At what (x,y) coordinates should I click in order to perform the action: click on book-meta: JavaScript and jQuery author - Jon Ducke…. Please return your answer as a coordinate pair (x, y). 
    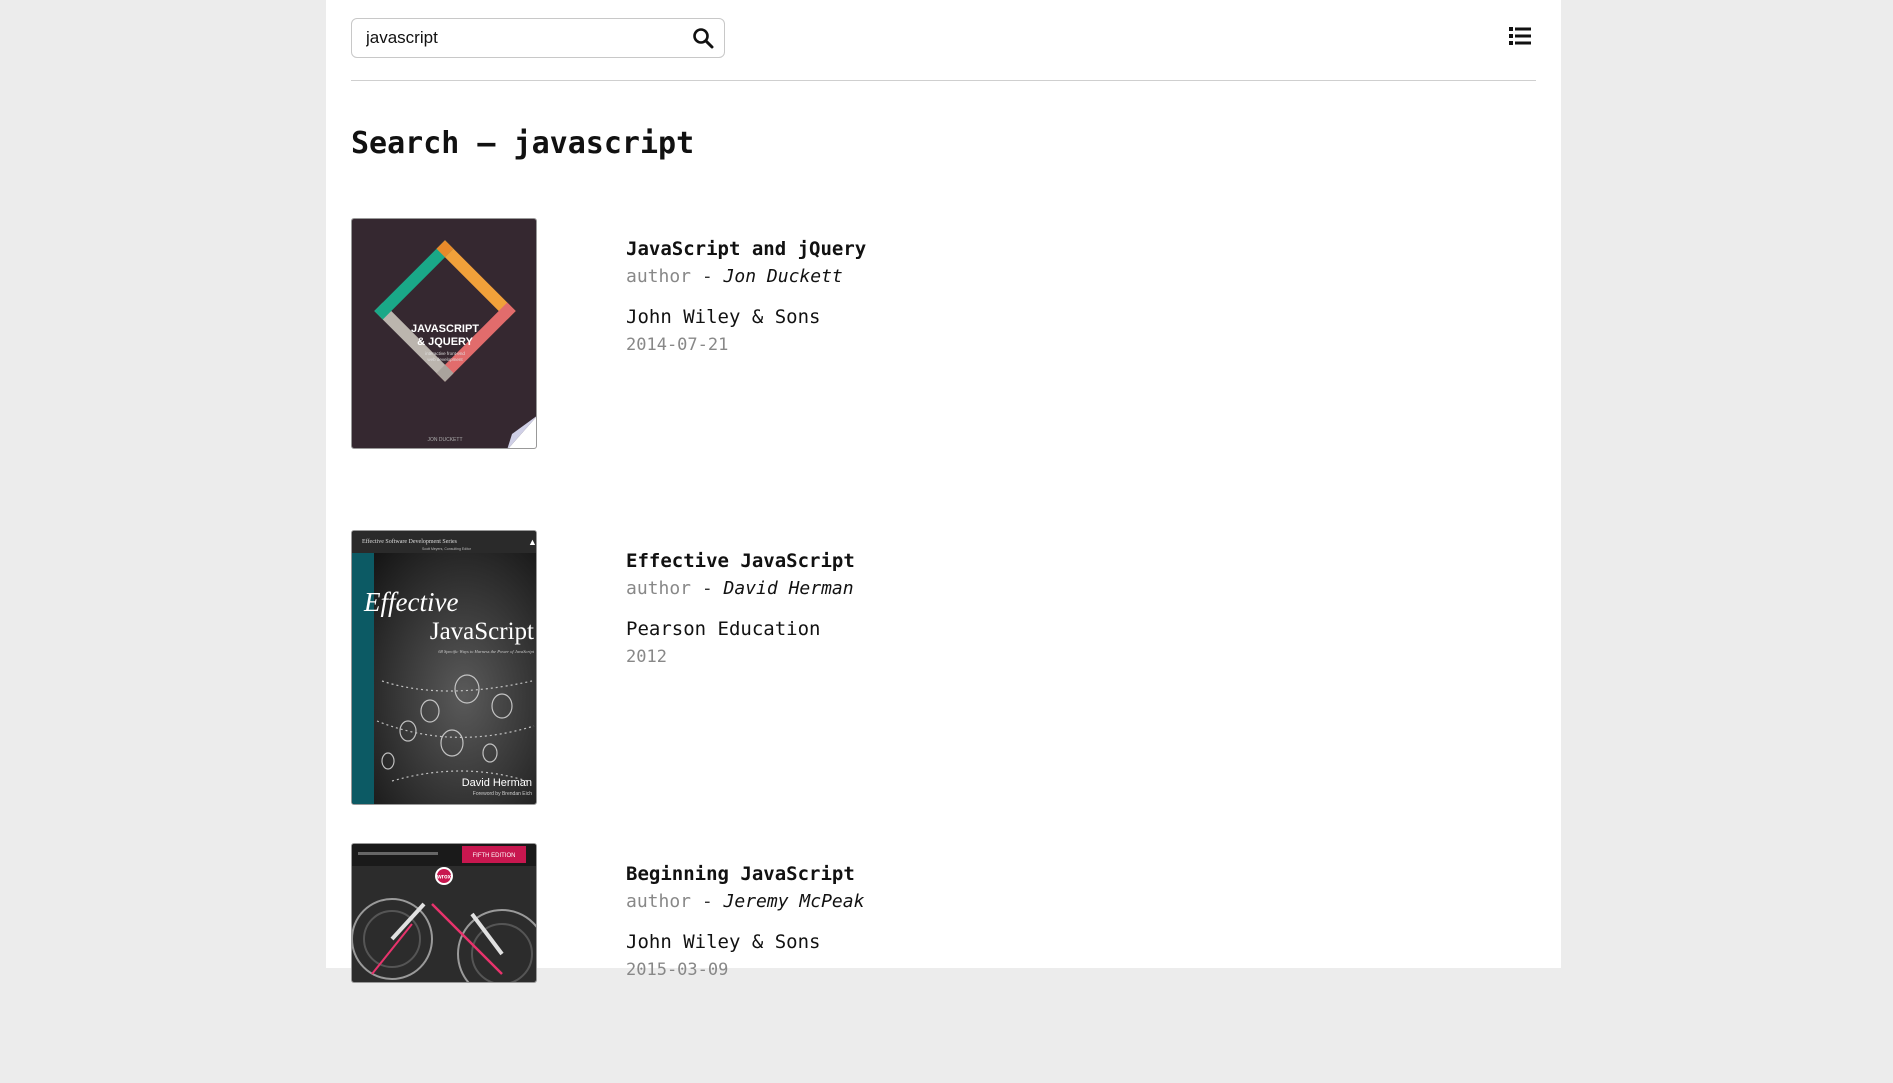
    Looking at the image, I should click on (746, 297).